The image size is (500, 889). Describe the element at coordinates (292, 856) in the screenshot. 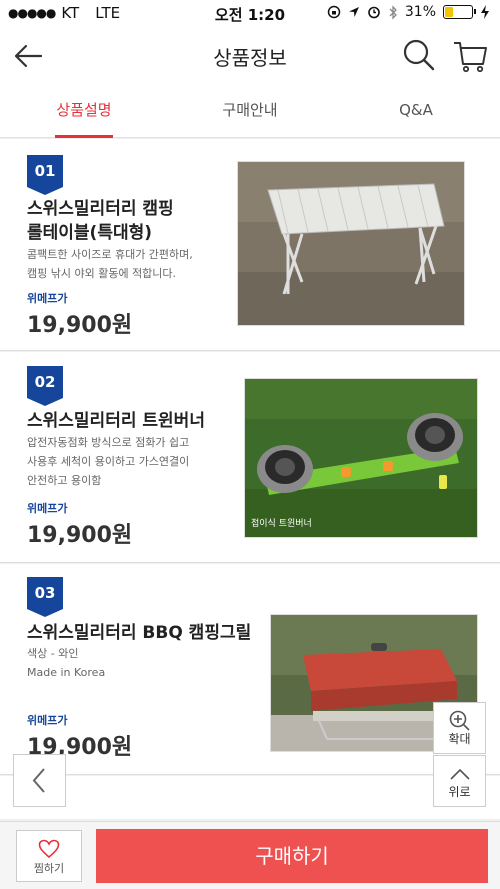

I see `buy-button: 구매하기` at that location.